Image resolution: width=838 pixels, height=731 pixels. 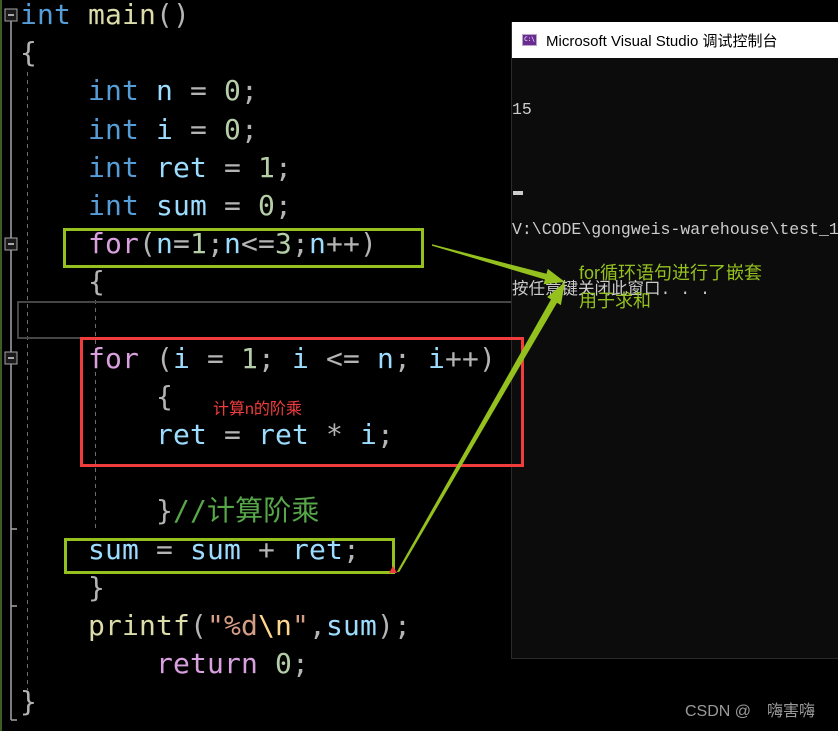 What do you see at coordinates (317, 625) in the screenshot?
I see `code-token-p: ,` at bounding box center [317, 625].